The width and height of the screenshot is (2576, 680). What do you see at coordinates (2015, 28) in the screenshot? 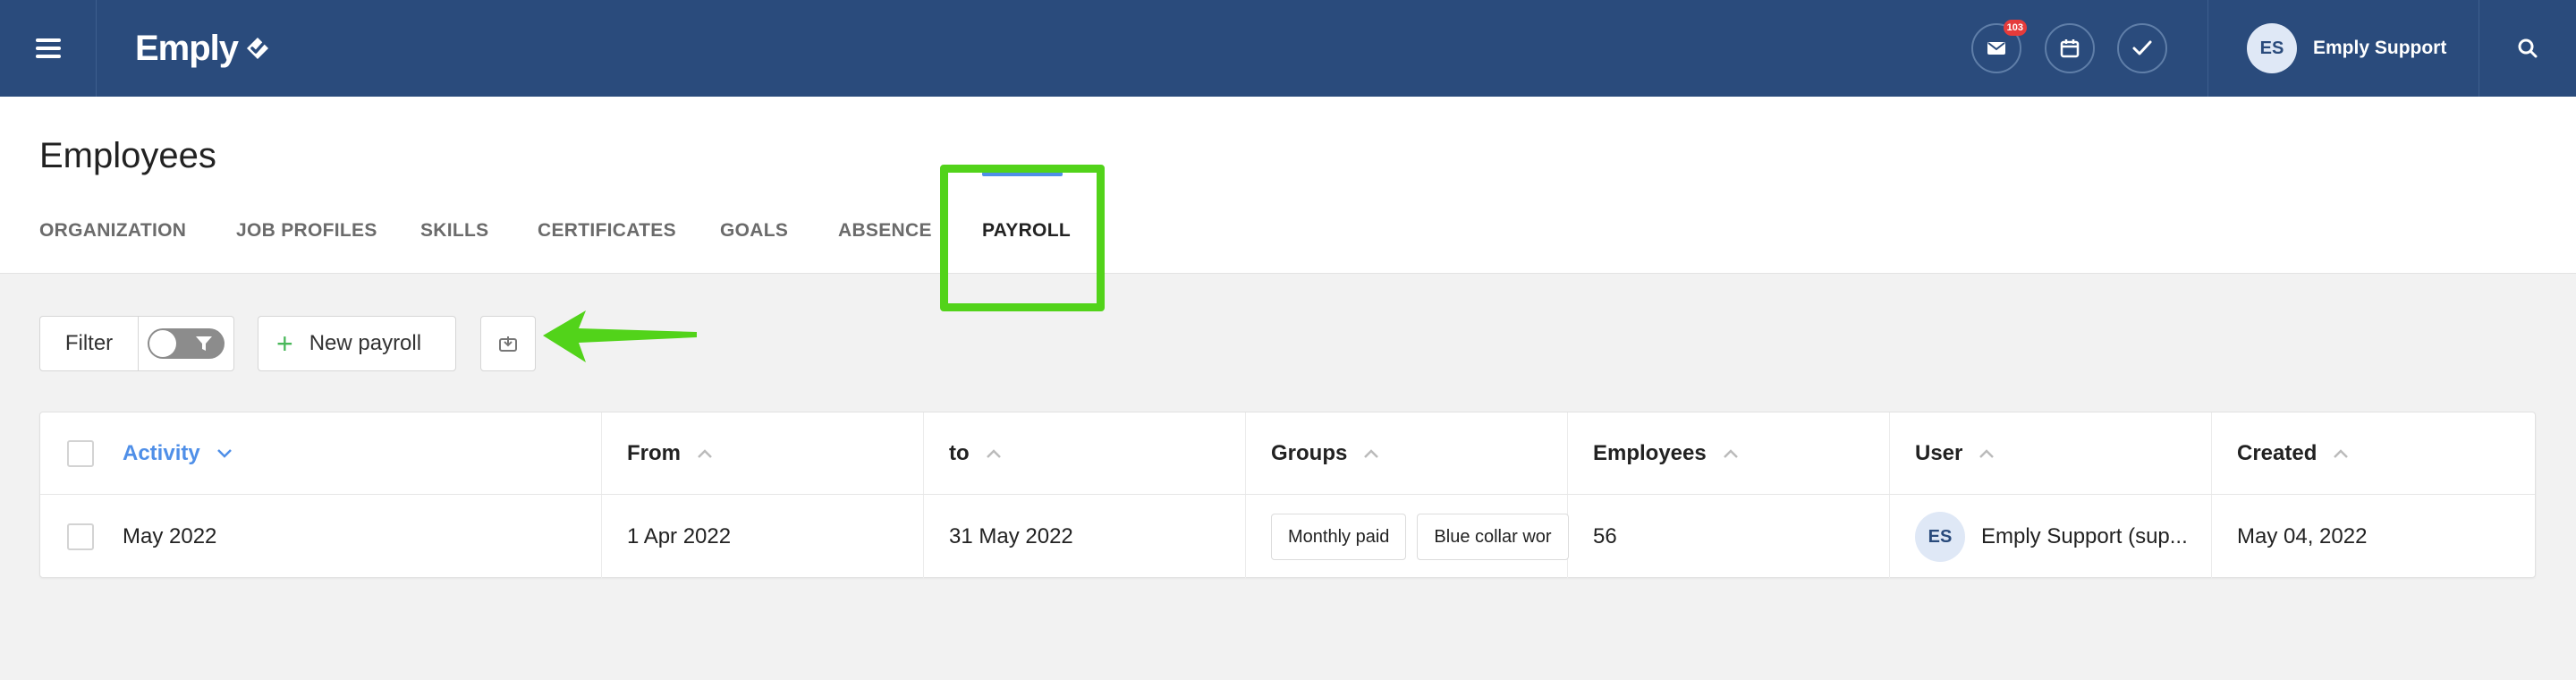
I see `mail-count-badge: 103` at bounding box center [2015, 28].